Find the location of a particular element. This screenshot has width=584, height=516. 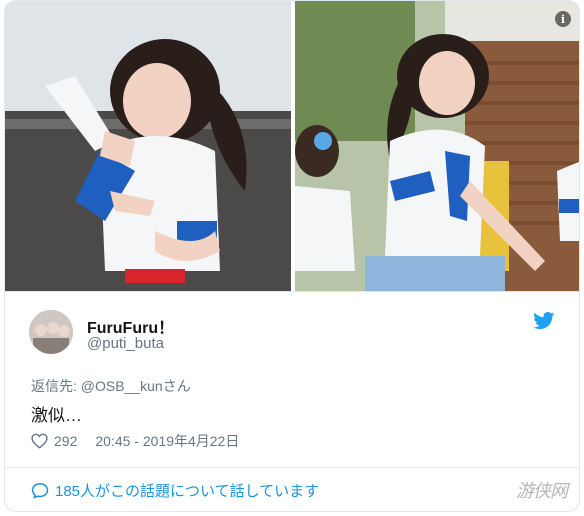

user-handle: @puti_buta is located at coordinates (125, 343).